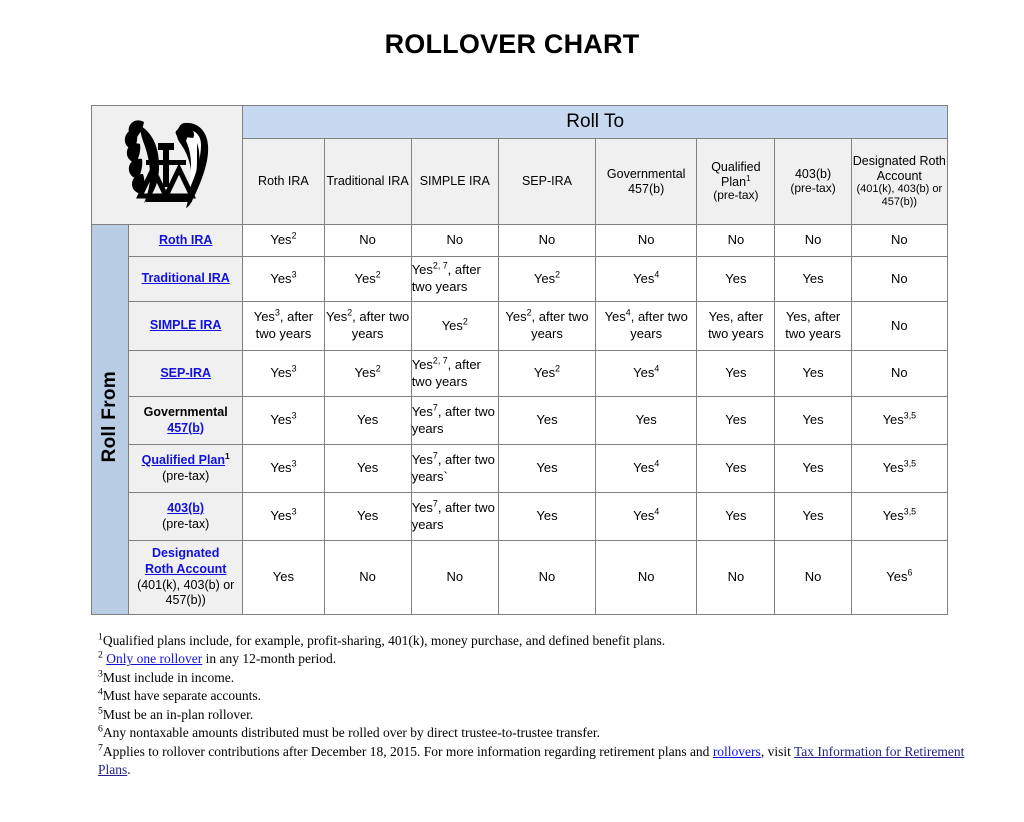 This screenshot has height=822, width=1024. Describe the element at coordinates (367, 326) in the screenshot. I see `data-cell: Yes2, after two years` at that location.